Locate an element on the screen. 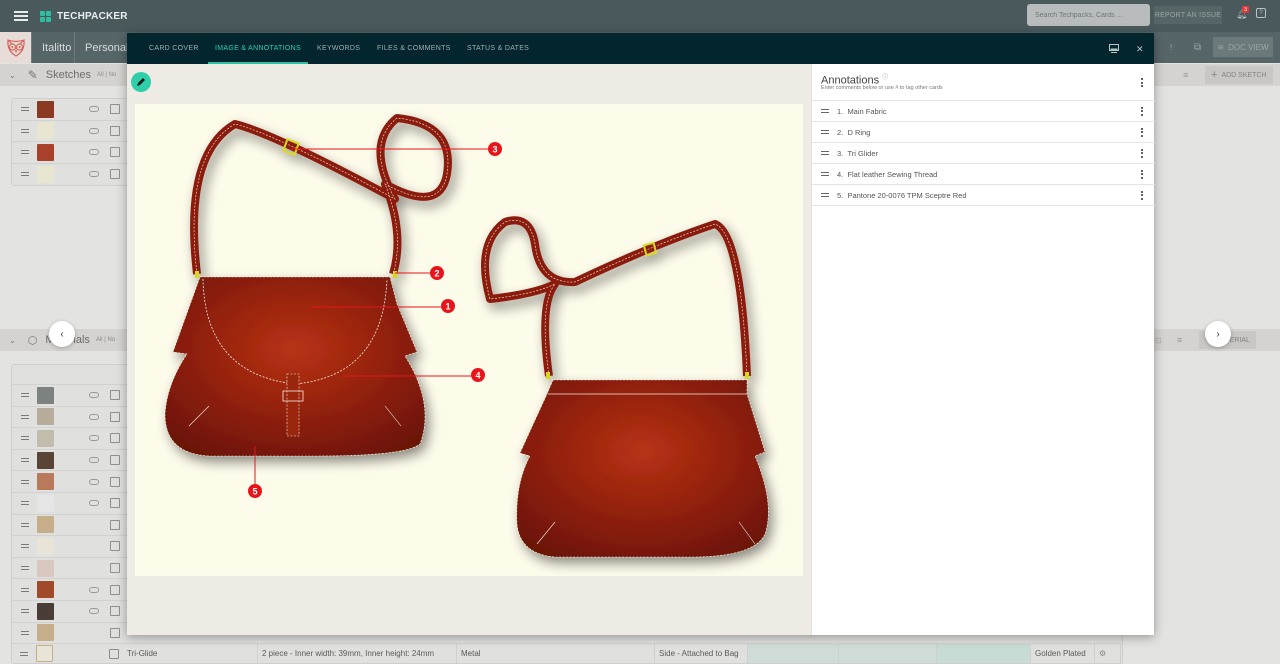  report-issue-button: REPORT AN ISSUE is located at coordinates (1188, 15).